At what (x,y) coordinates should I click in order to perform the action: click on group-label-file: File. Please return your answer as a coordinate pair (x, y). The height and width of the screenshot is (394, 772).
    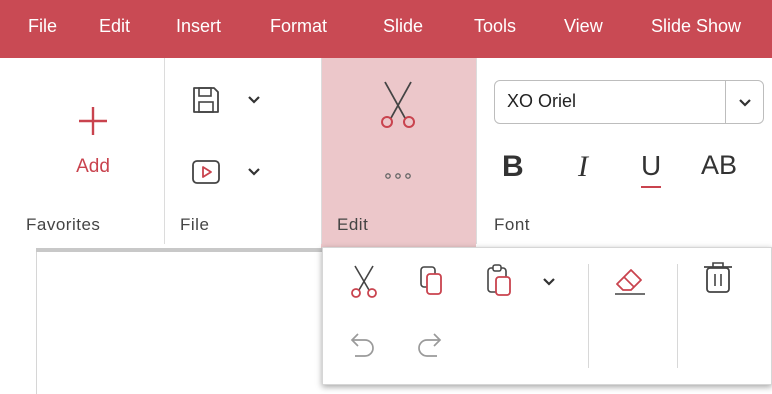
    Looking at the image, I should click on (195, 224).